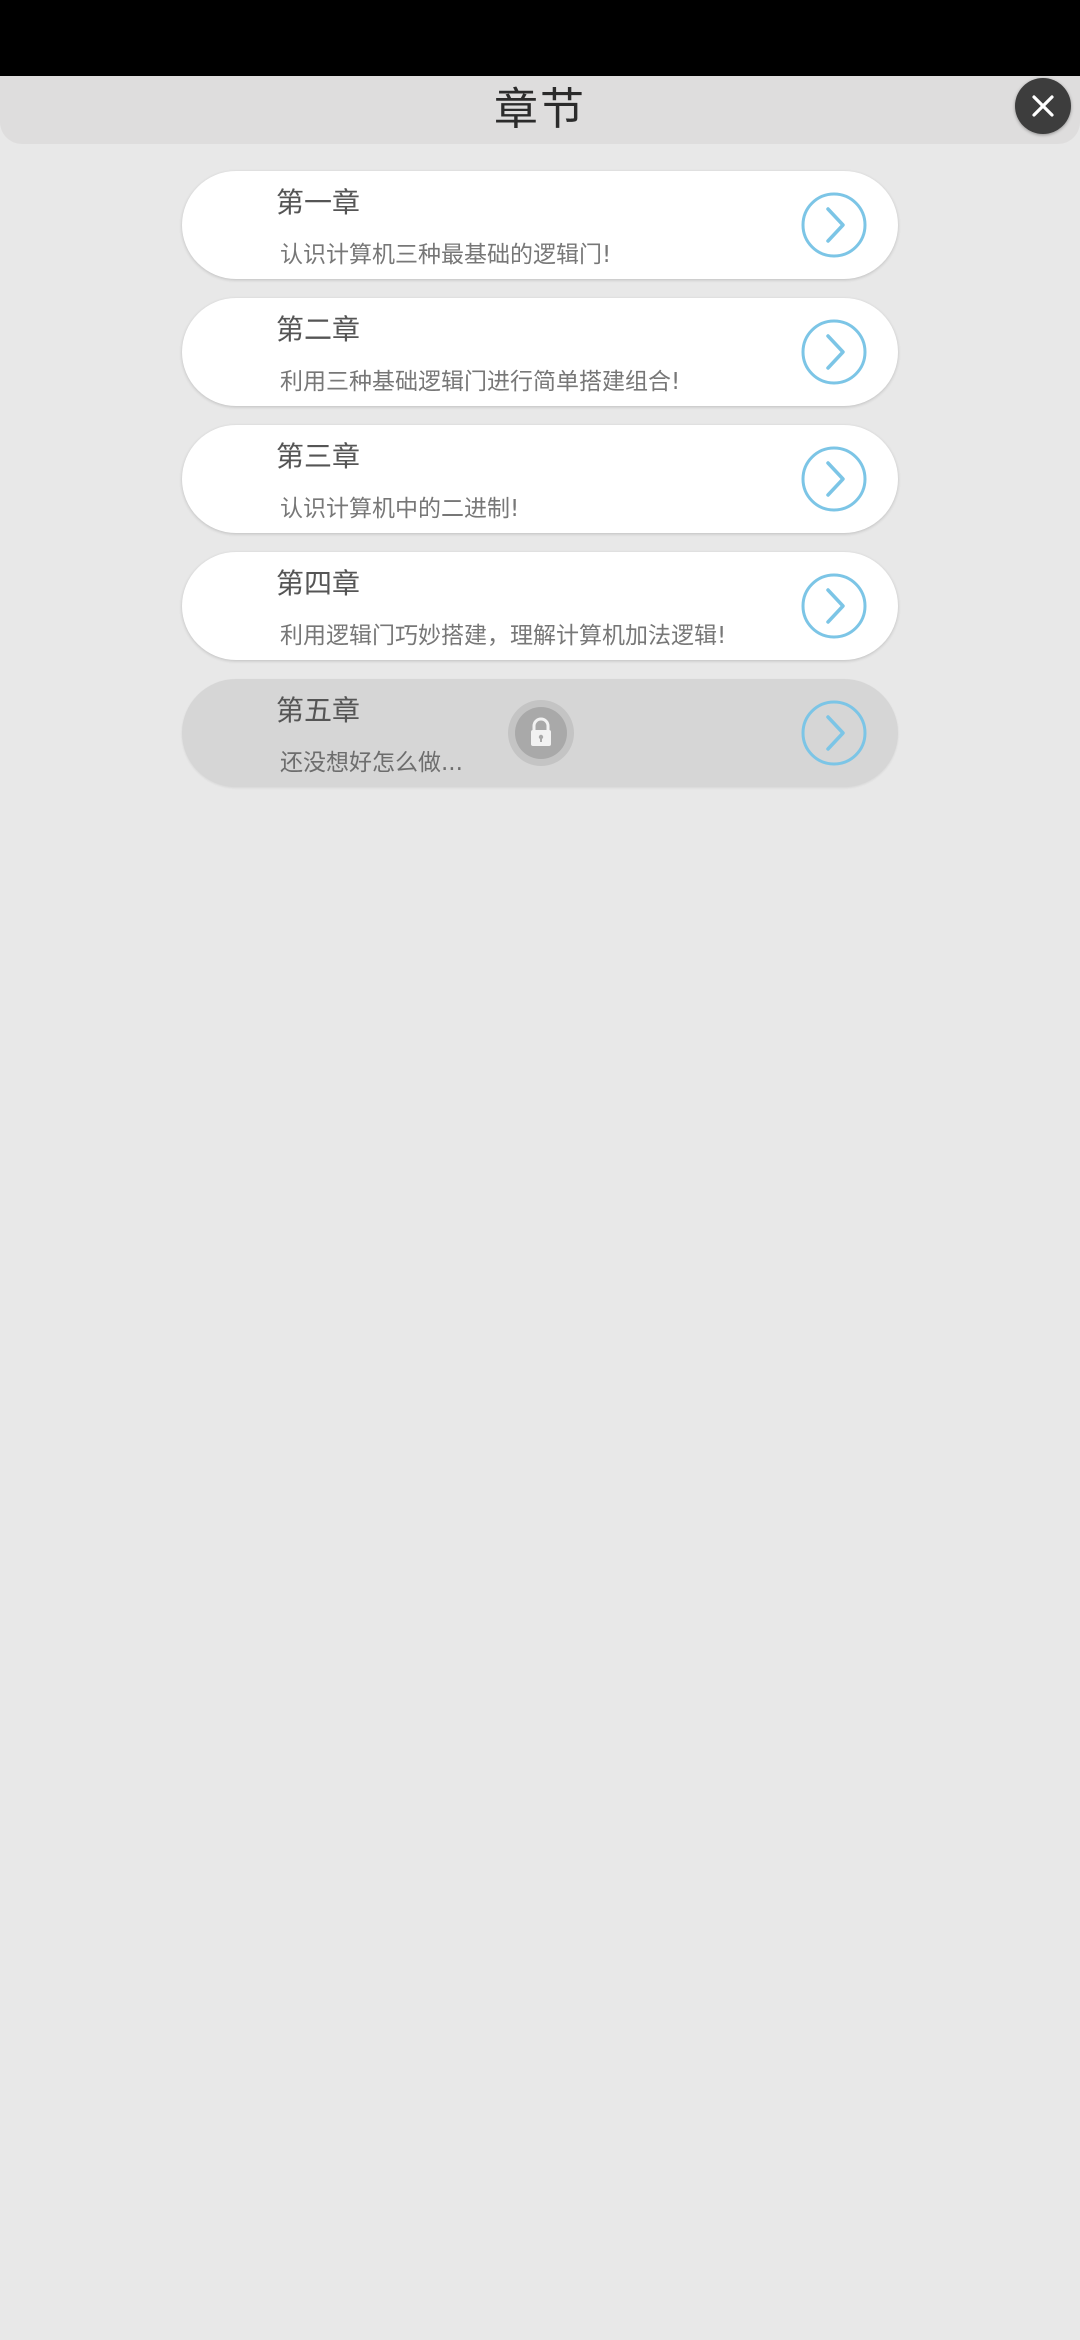 The image size is (1080, 2340). What do you see at coordinates (503, 636) in the screenshot?
I see `chapter-description: 利用逻辑门巧妙搭建，理解计算机加法逻辑!` at bounding box center [503, 636].